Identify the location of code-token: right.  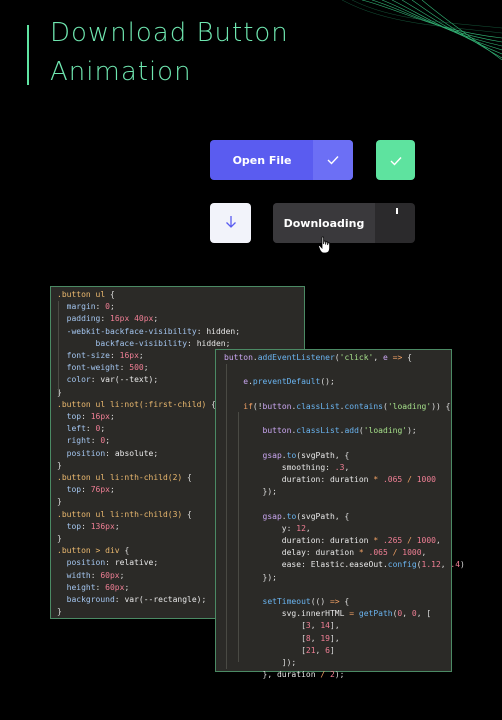
(74, 441).